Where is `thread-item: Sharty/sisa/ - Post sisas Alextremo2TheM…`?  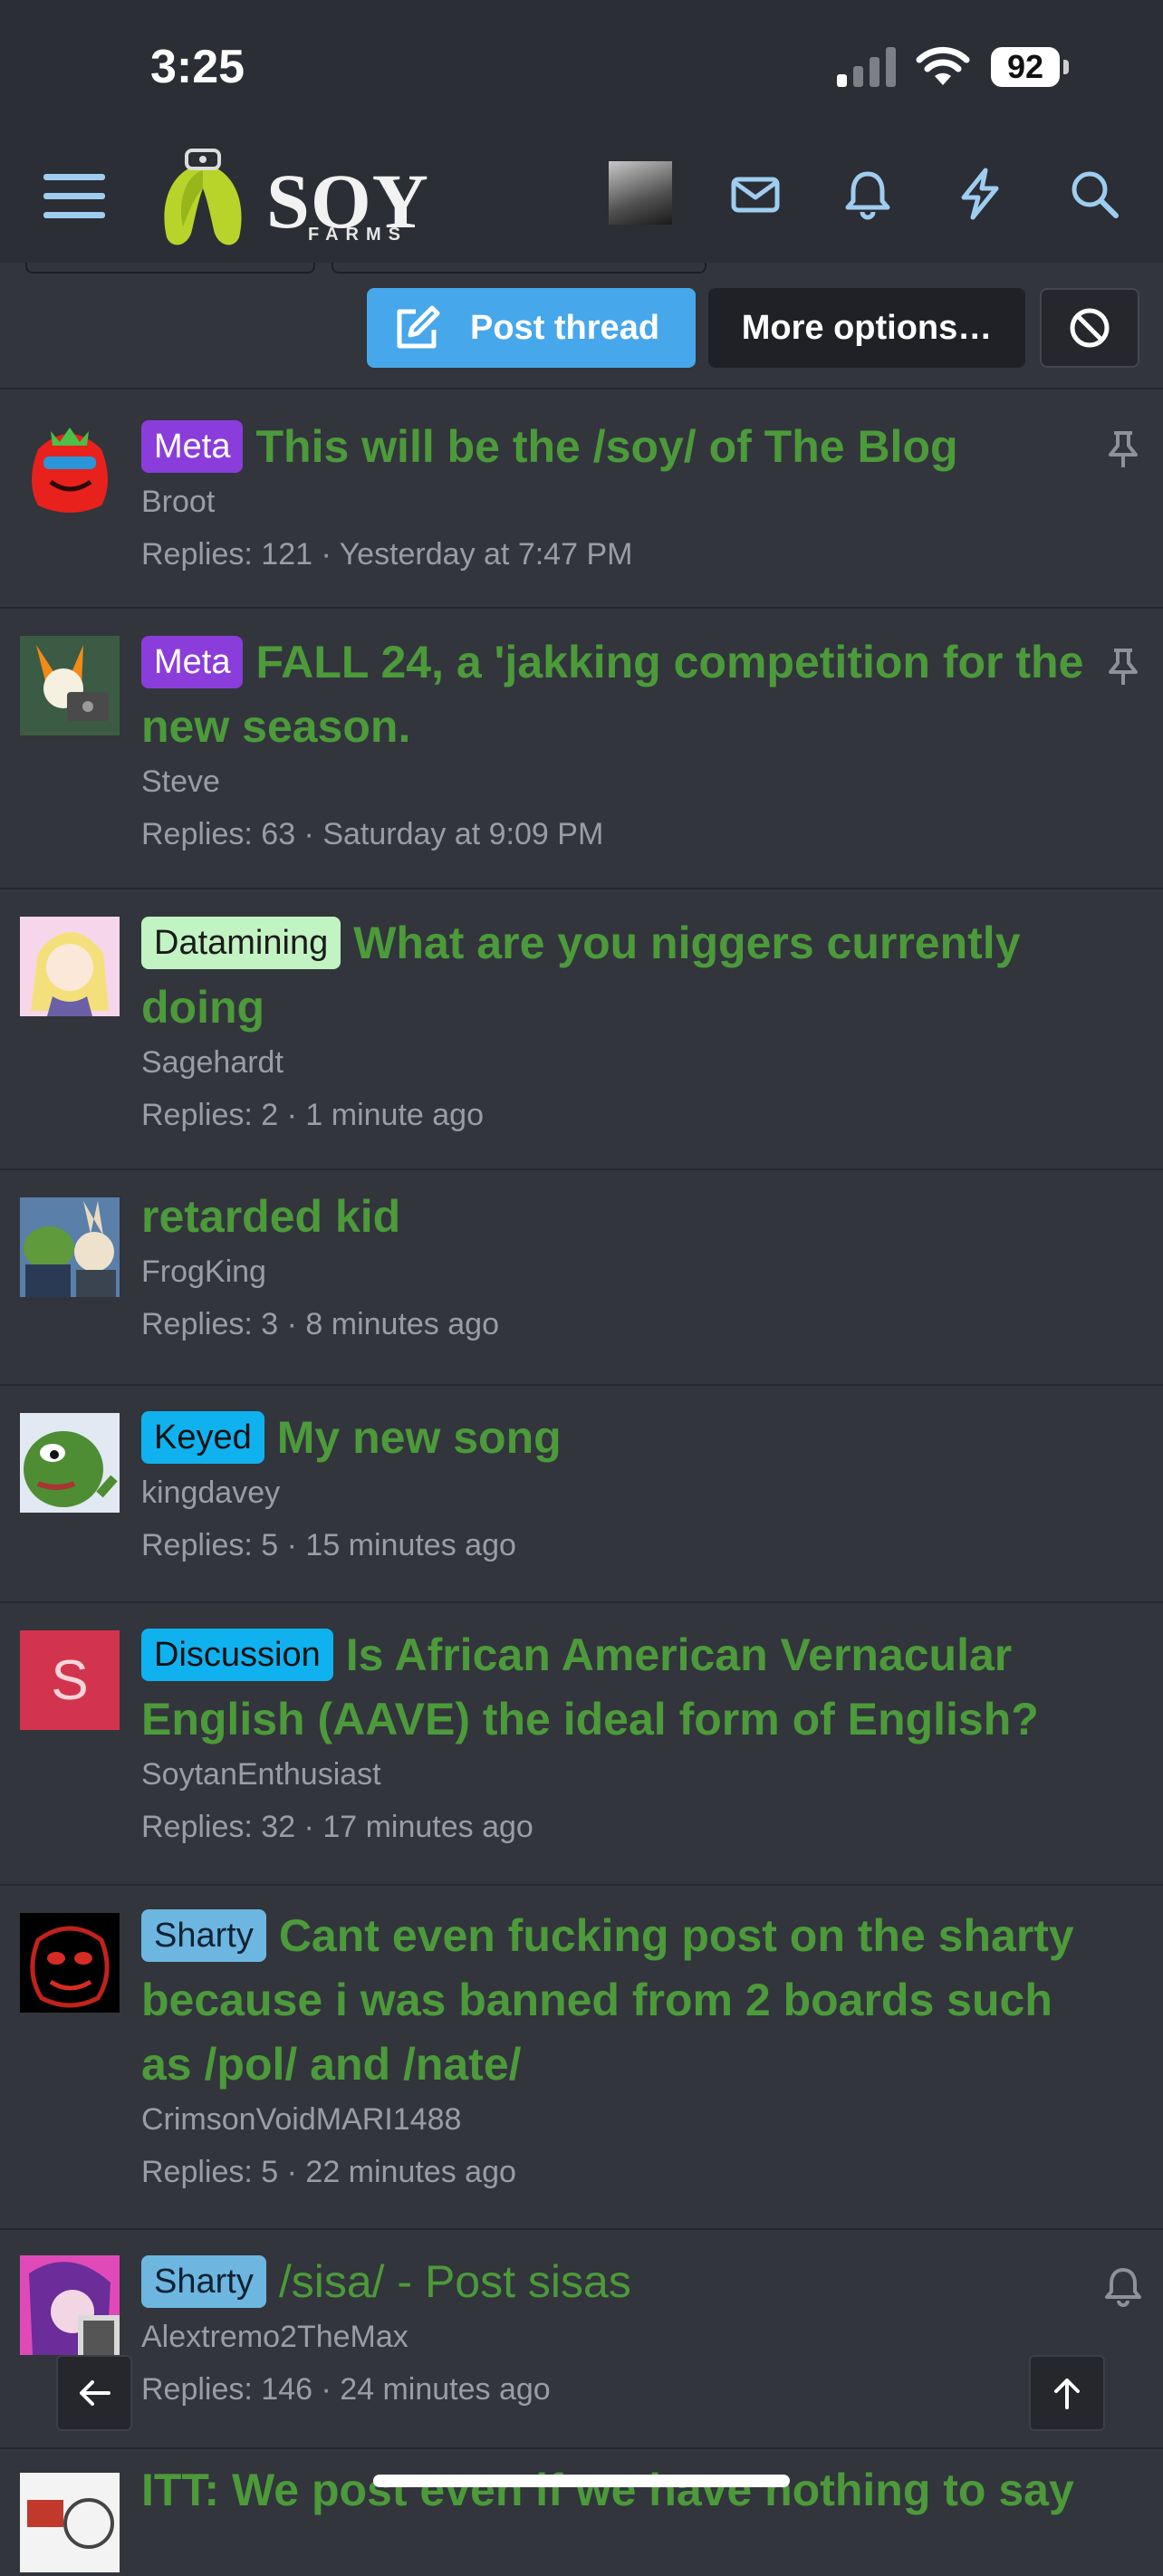 thread-item: Sharty/sisa/ - Post sisas Alextremo2TheM… is located at coordinates (581, 2339).